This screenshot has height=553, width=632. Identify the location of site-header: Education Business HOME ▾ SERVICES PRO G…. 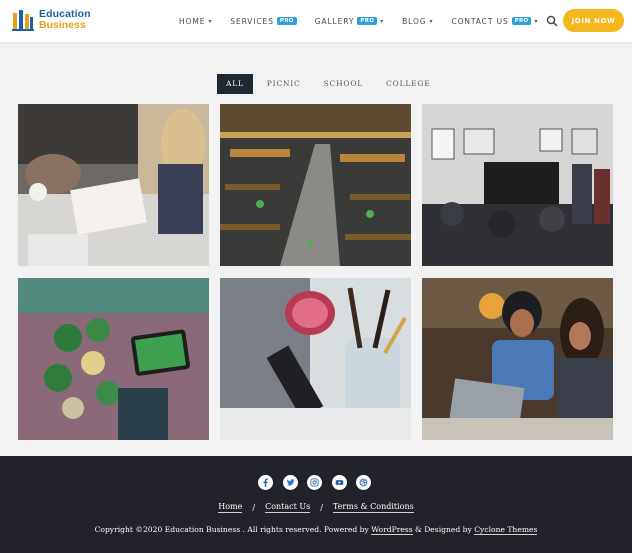
(316, 21).